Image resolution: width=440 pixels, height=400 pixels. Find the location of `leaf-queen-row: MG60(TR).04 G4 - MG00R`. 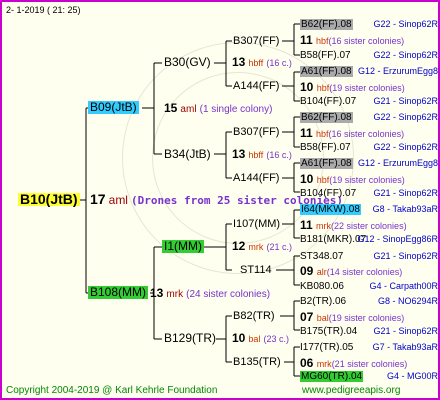

leaf-queen-row: MG60(TR).04 G4 - MG00R is located at coordinates (369, 376).